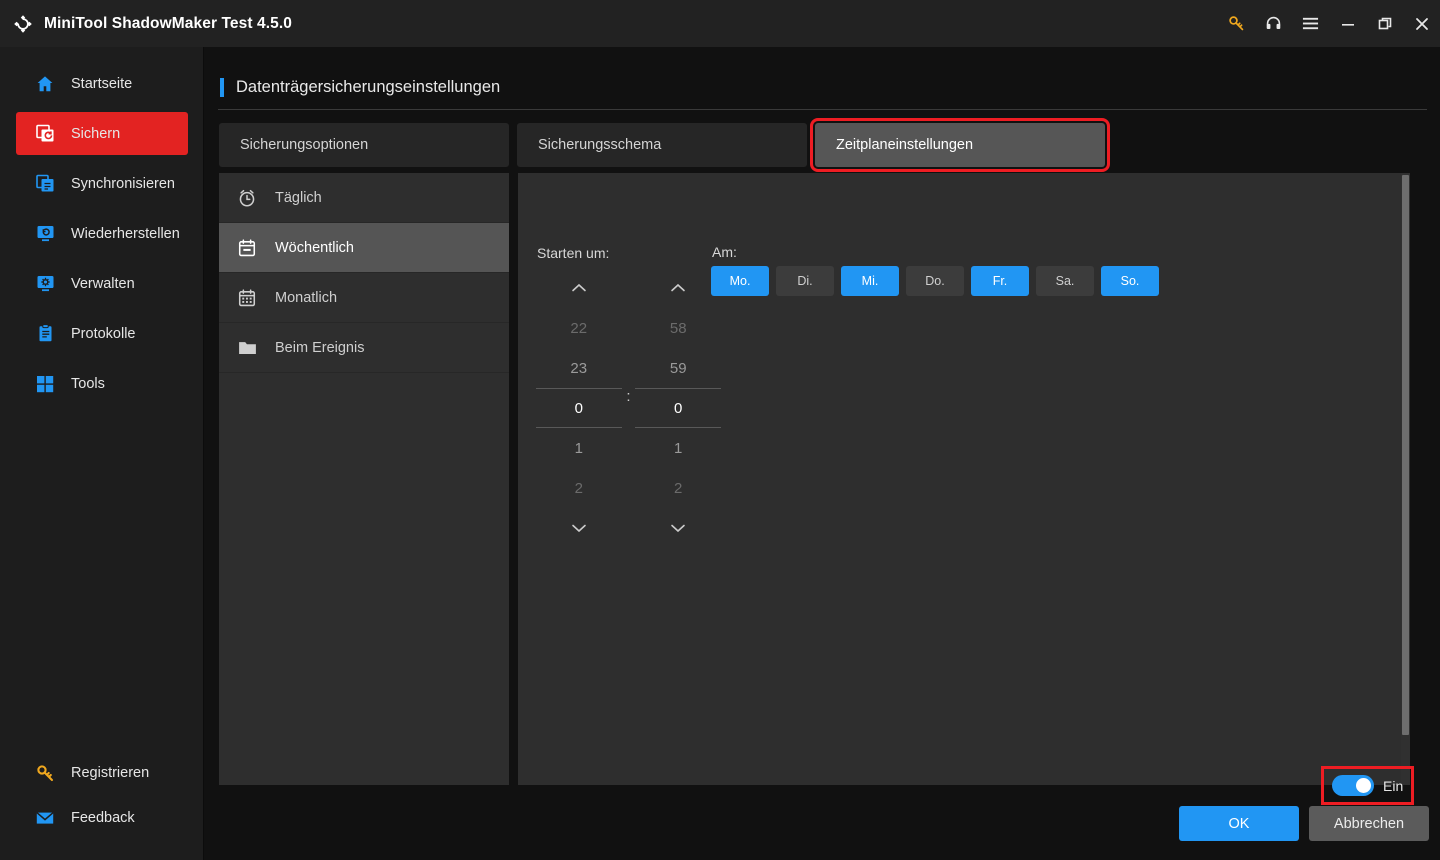  Describe the element at coordinates (579, 288) in the screenshot. I see `hour-up-chevron-up-icon` at that location.